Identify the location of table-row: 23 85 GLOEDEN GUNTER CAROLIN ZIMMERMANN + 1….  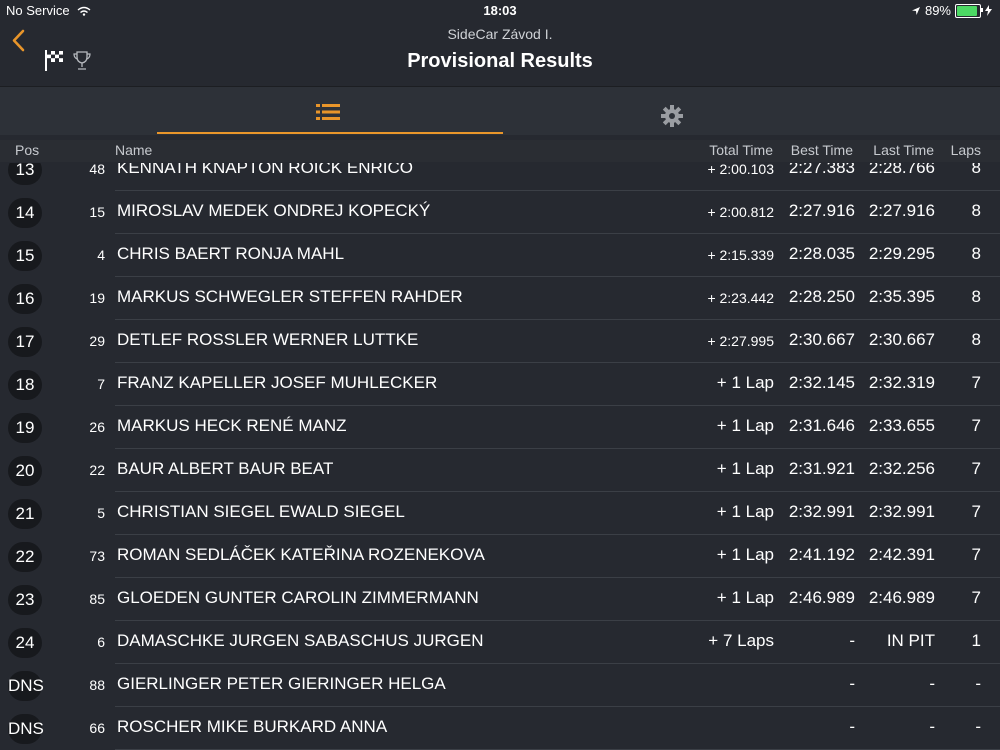
(500, 599).